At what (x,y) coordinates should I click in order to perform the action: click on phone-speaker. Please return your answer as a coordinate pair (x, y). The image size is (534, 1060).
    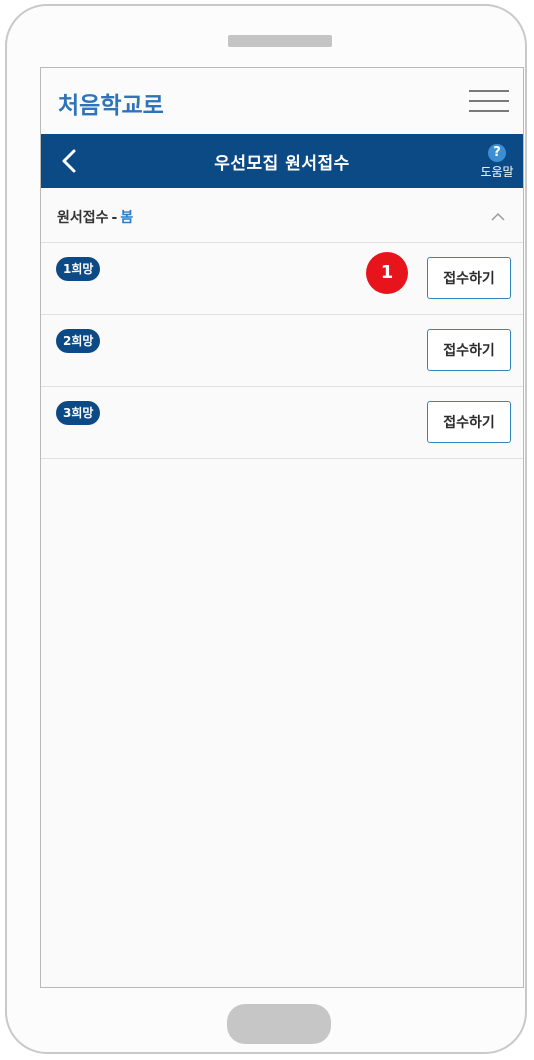
    Looking at the image, I should click on (280, 41).